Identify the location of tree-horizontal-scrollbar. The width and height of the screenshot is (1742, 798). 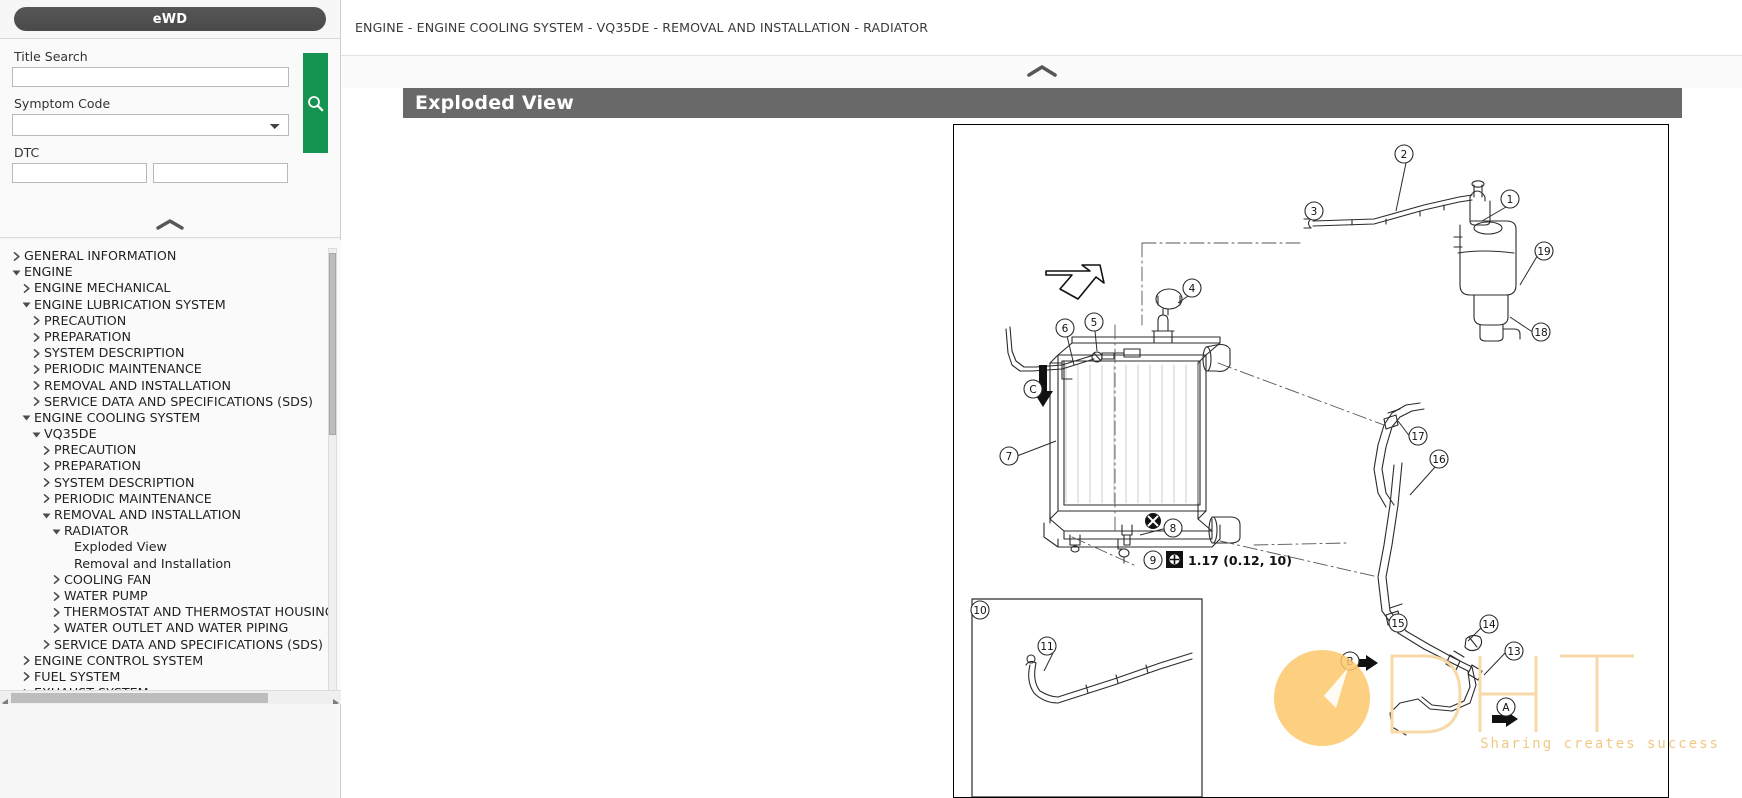
(170, 697).